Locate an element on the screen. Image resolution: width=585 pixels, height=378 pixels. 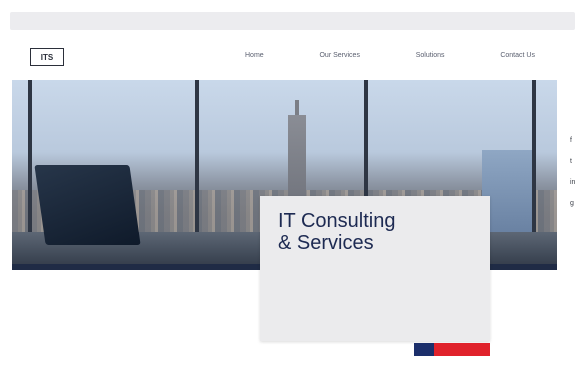
cta-accent is located at coordinates (424, 349).